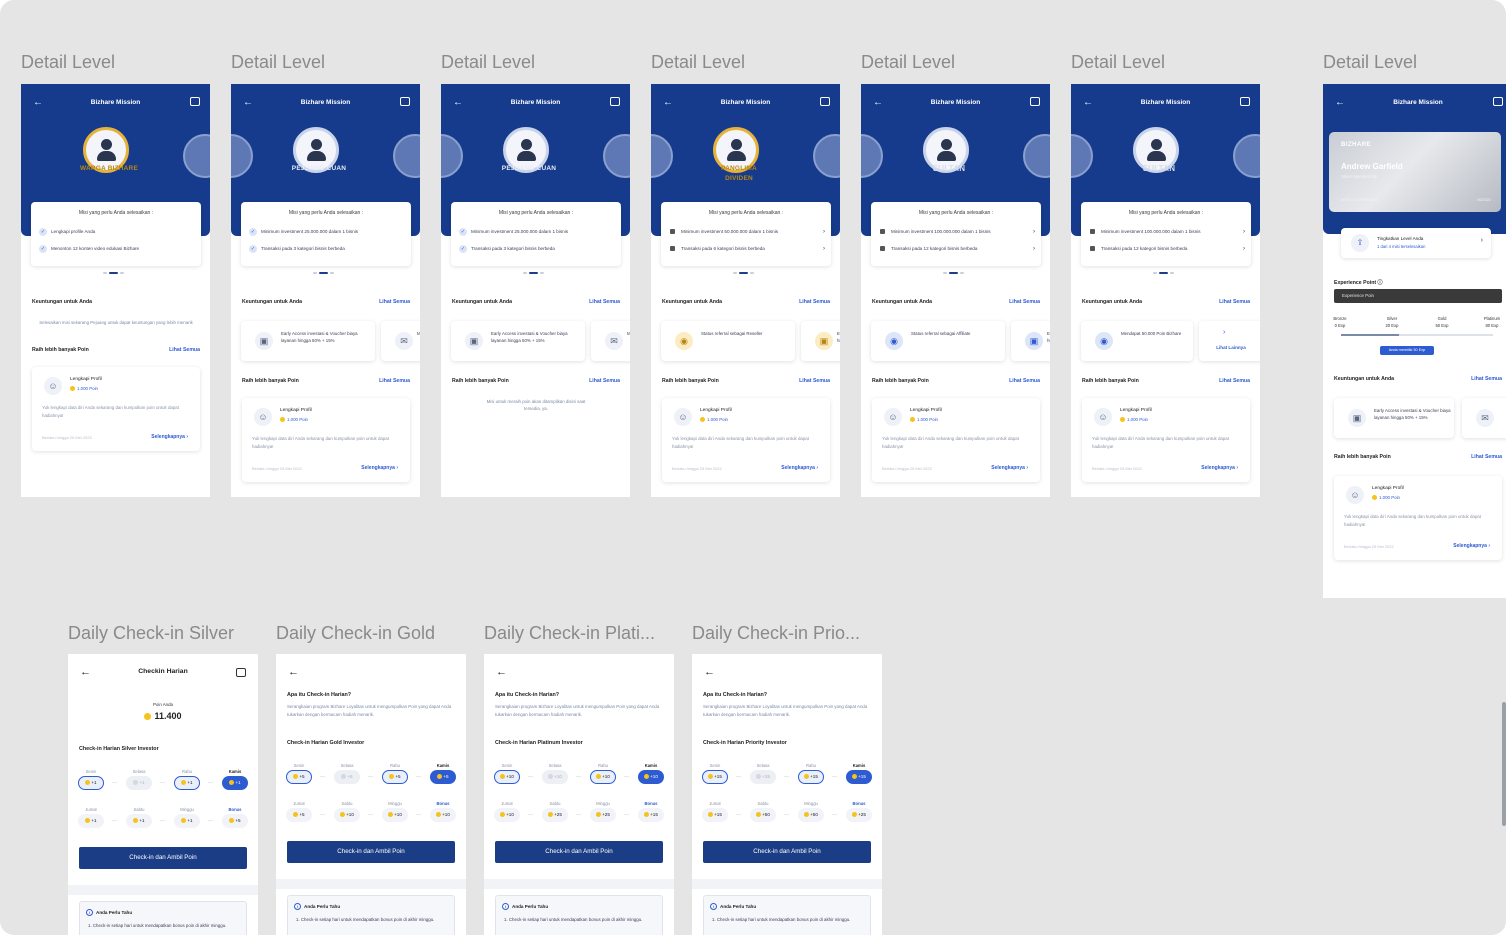  I want to click on benefits-heading: Keuntungan untuk Anda Lihat Semua, so click(326, 302).